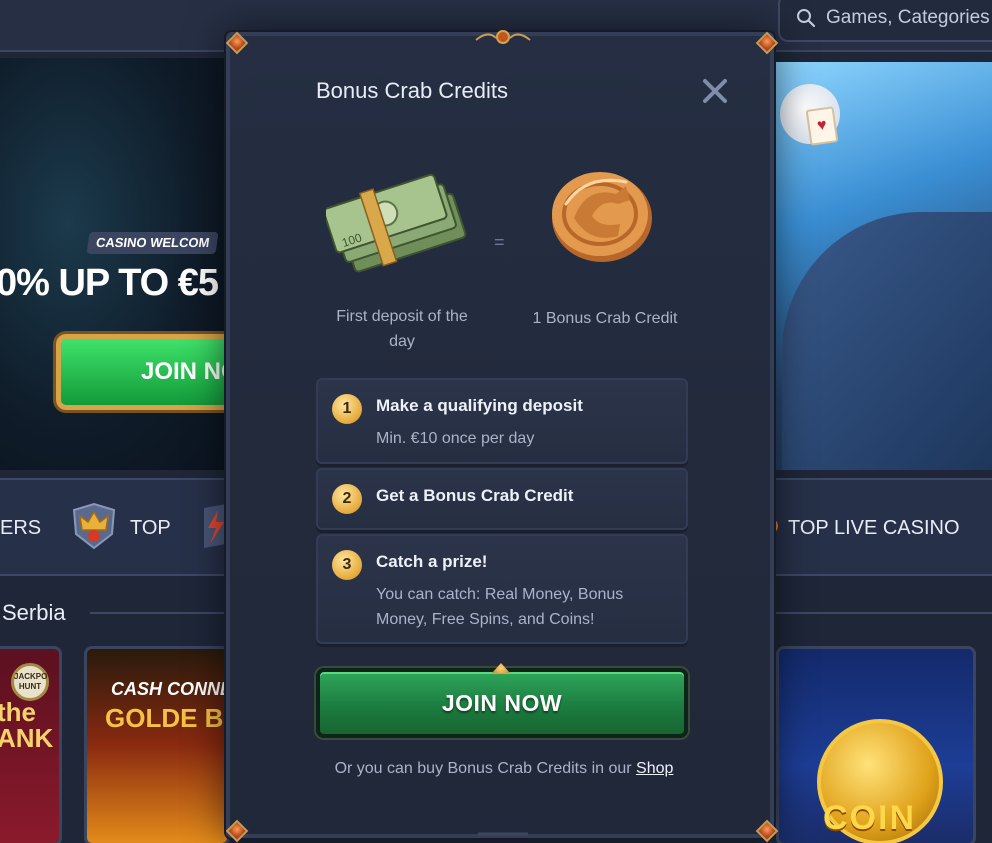 This screenshot has height=843, width=992. What do you see at coordinates (166, 718) in the screenshot?
I see `game-title: GOLDE BOOK OF` at bounding box center [166, 718].